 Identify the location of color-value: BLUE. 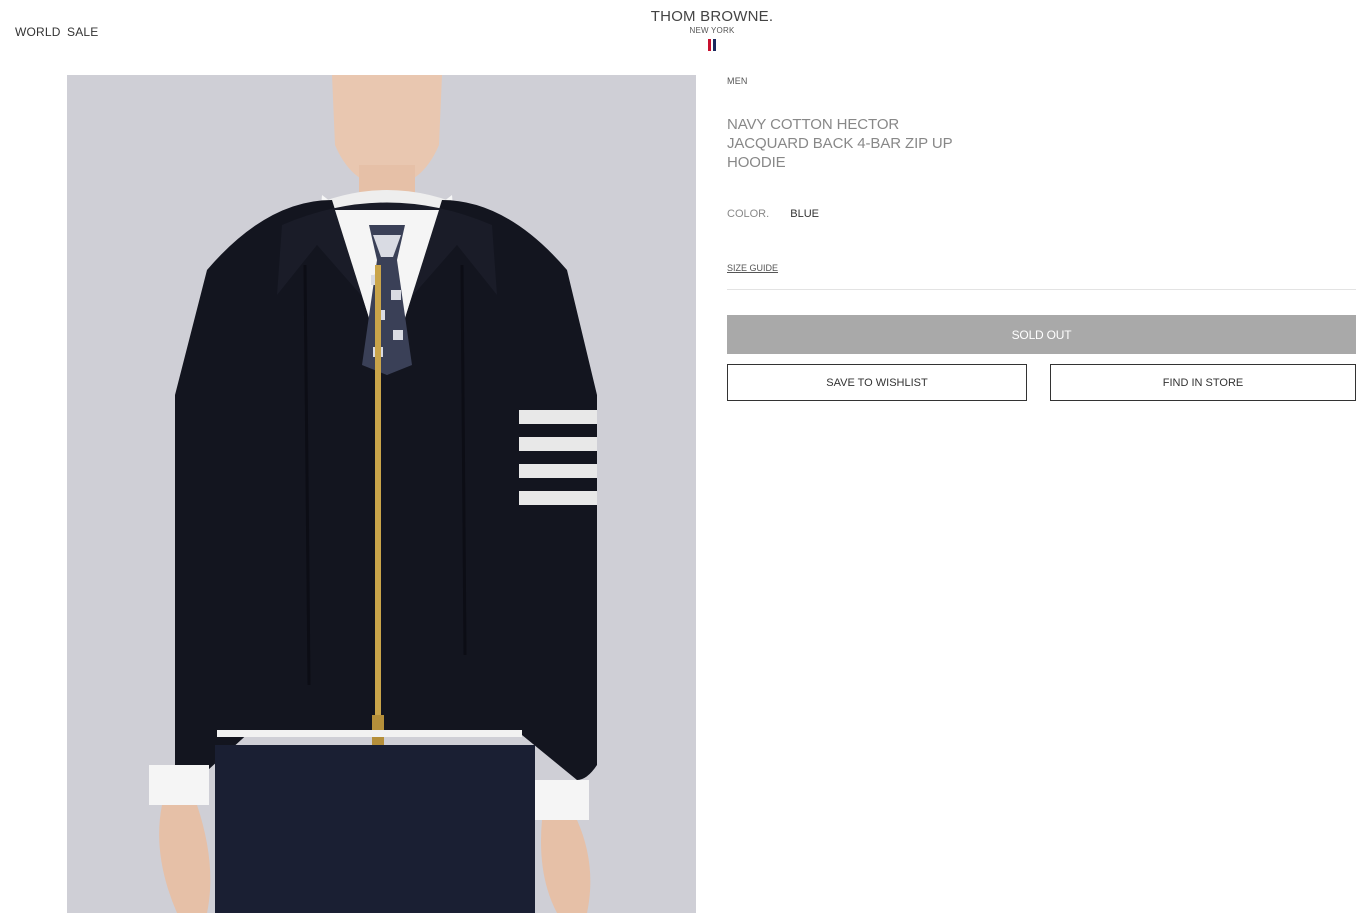
(804, 214).